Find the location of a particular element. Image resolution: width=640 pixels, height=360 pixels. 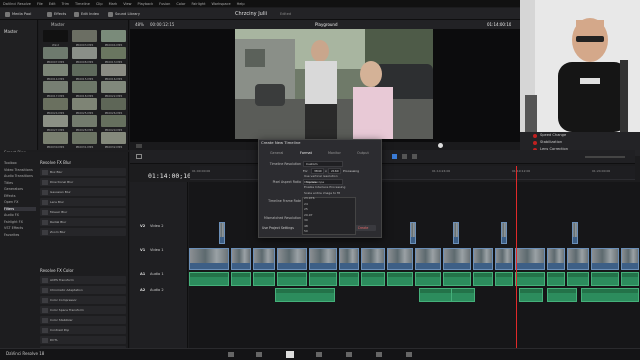

menu-playback: Playback is located at coordinates (146, 4).